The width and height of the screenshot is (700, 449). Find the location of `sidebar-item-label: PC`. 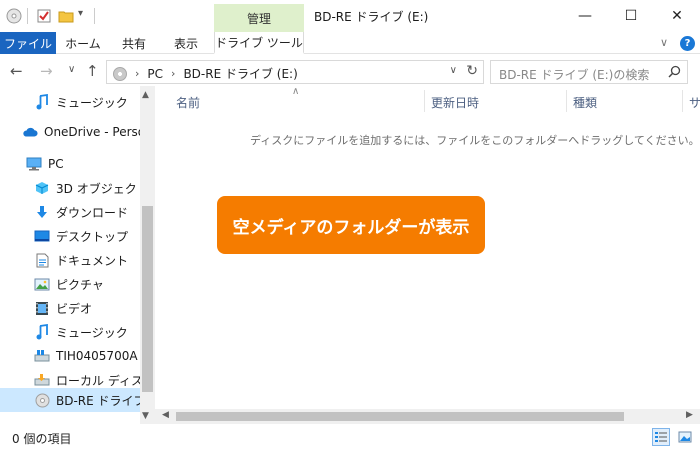

sidebar-item-label: PC is located at coordinates (56, 164).